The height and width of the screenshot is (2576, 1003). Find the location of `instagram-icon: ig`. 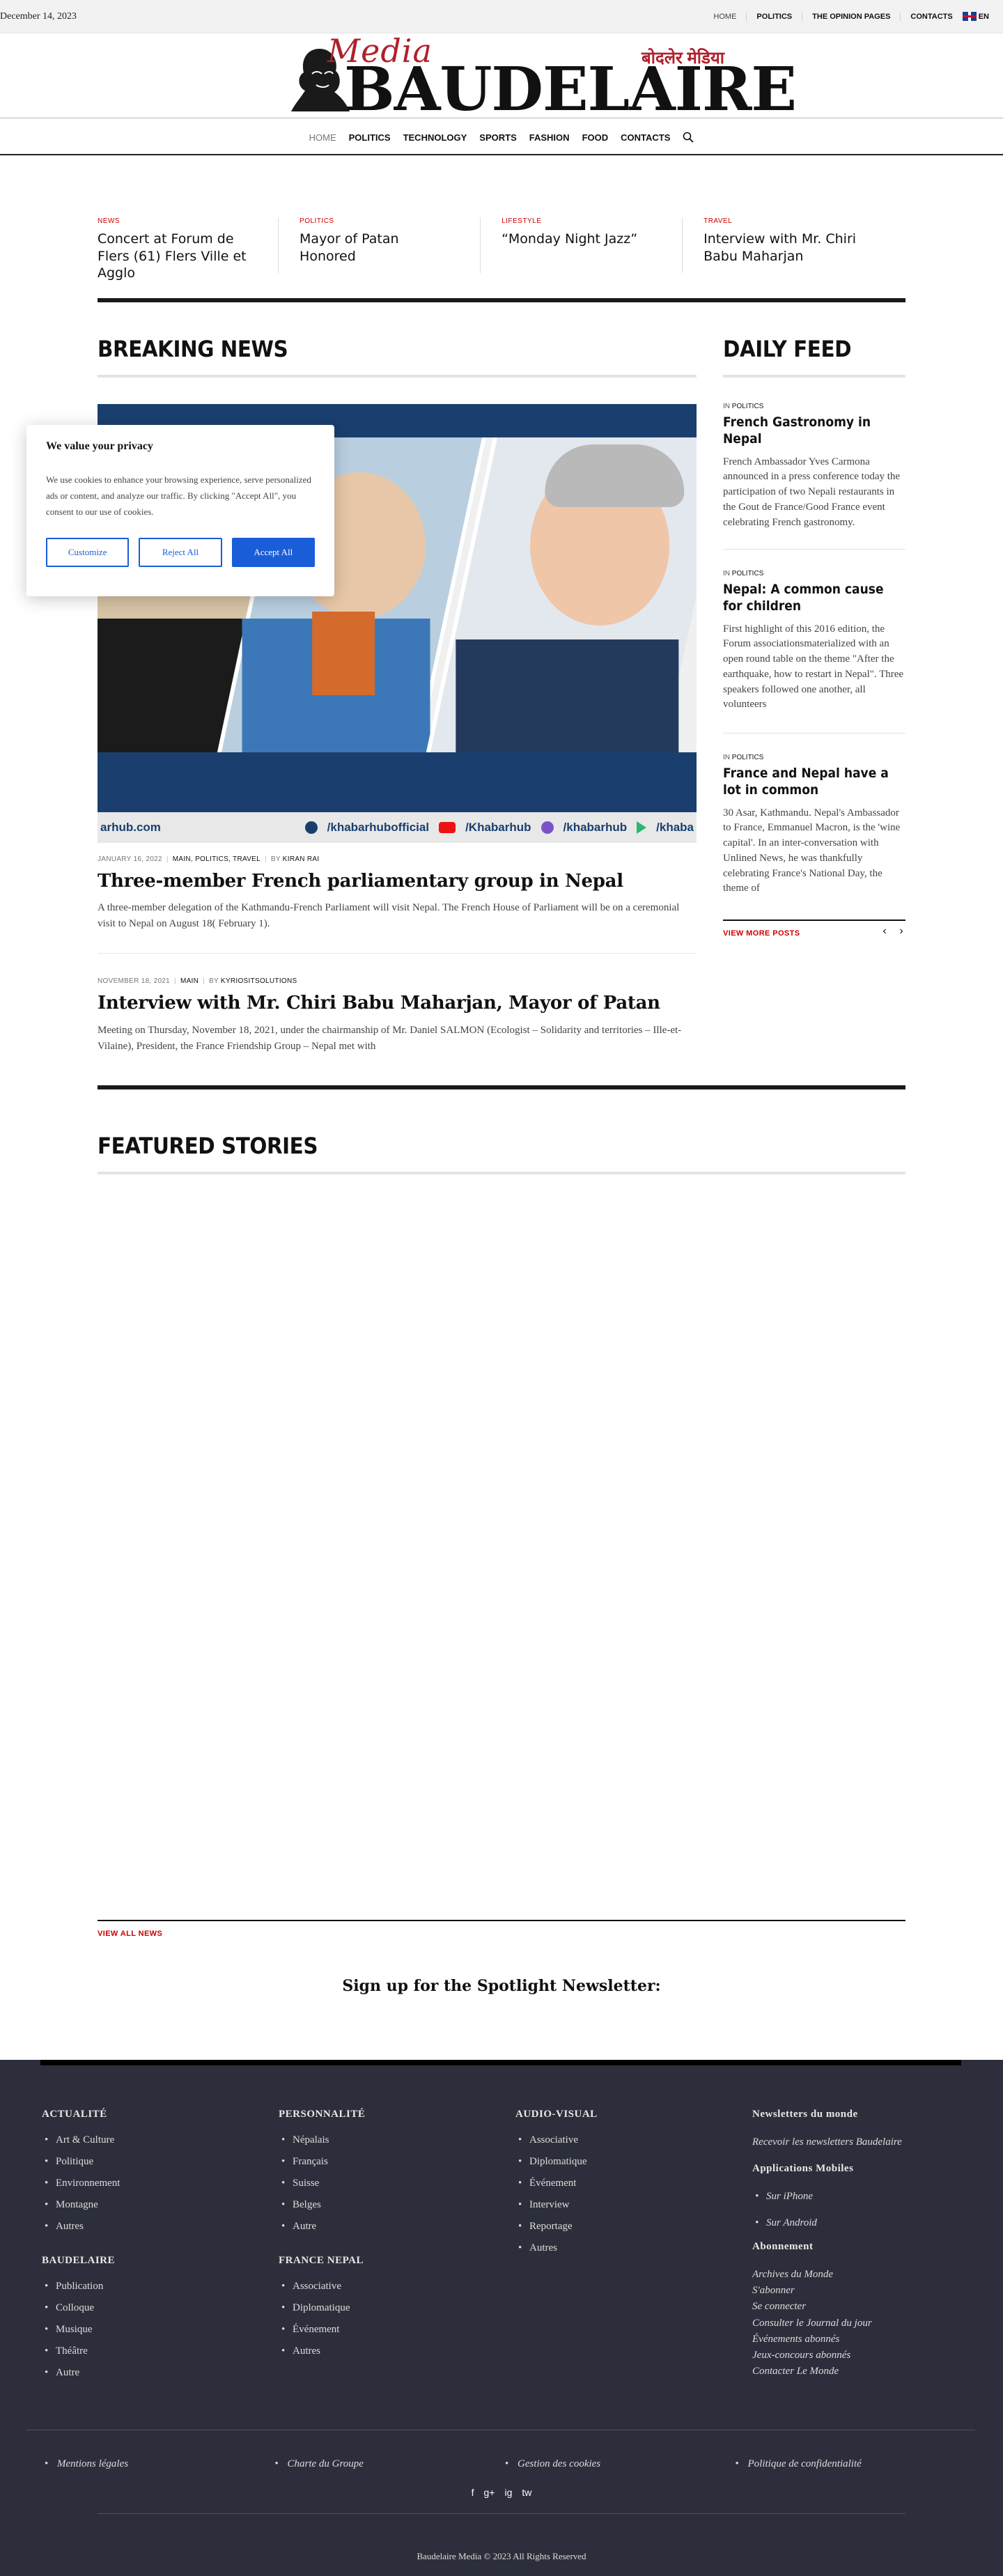

instagram-icon: ig is located at coordinates (508, 2492).